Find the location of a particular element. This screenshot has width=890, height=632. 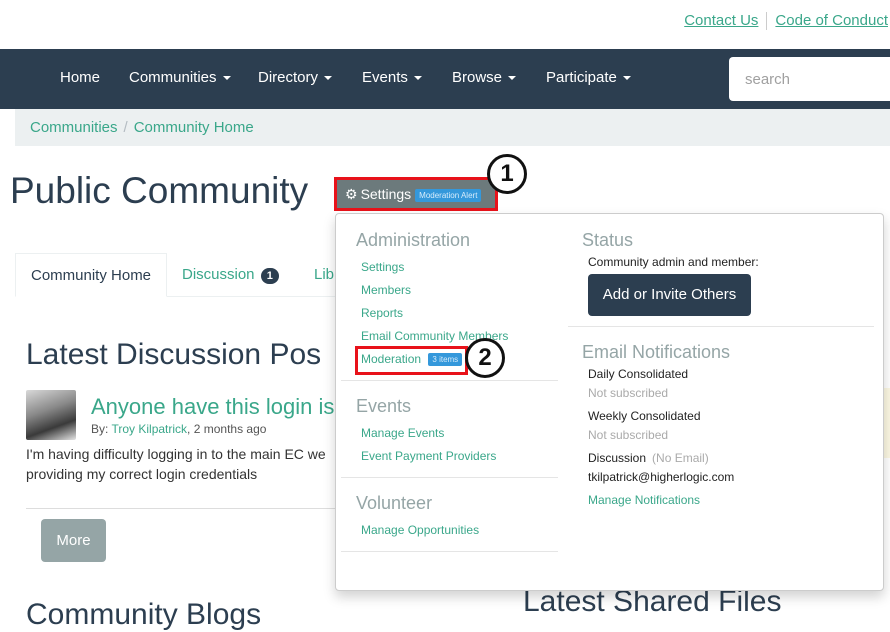

contact-us-link: Contact Us is located at coordinates (721, 20).